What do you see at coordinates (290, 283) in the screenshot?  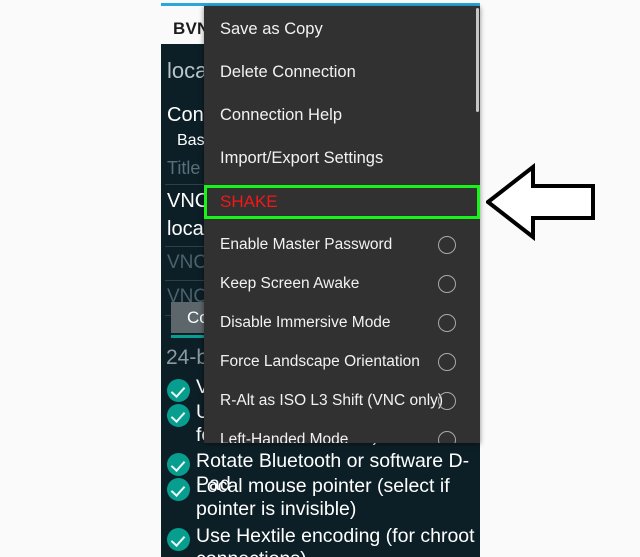 I see `menu-item-label: Keep Screen Awake` at bounding box center [290, 283].